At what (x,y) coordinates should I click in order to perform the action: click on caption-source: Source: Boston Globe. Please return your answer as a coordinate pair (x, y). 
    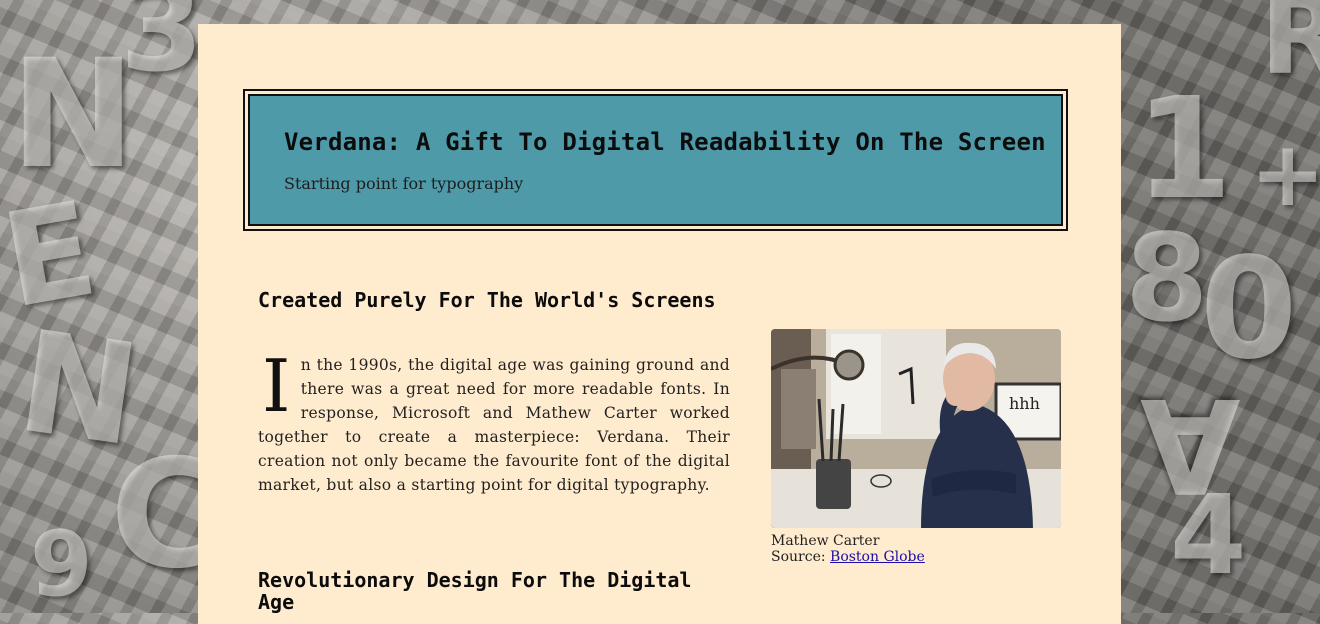
    Looking at the image, I should click on (848, 557).